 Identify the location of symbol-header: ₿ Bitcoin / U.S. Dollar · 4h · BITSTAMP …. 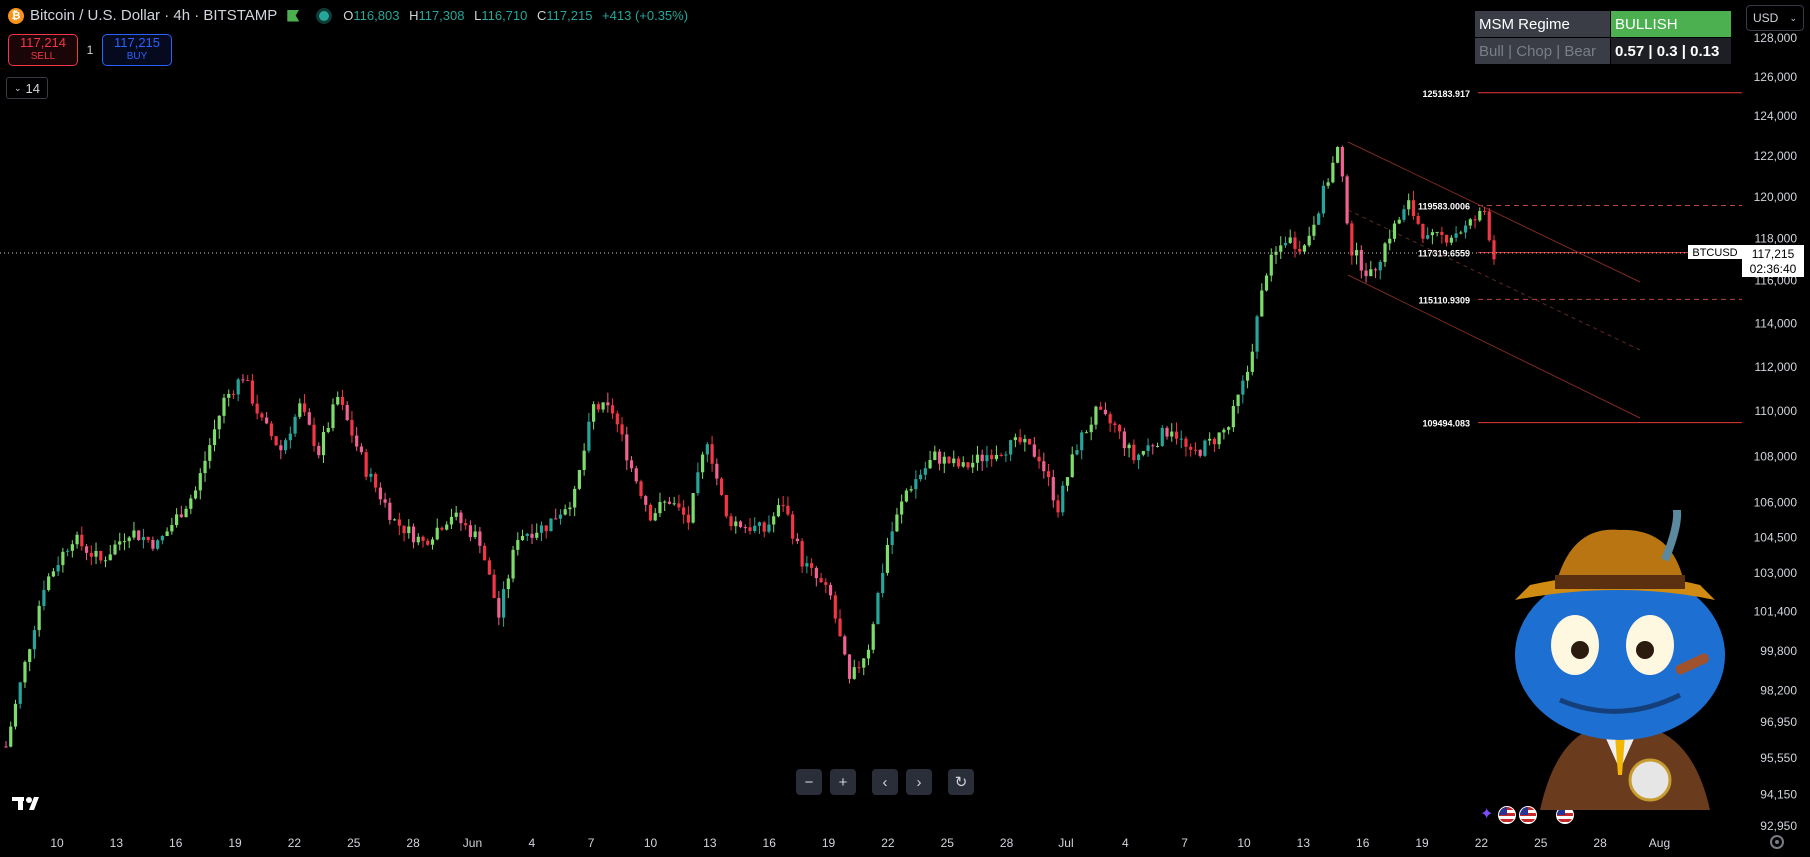
(351, 15).